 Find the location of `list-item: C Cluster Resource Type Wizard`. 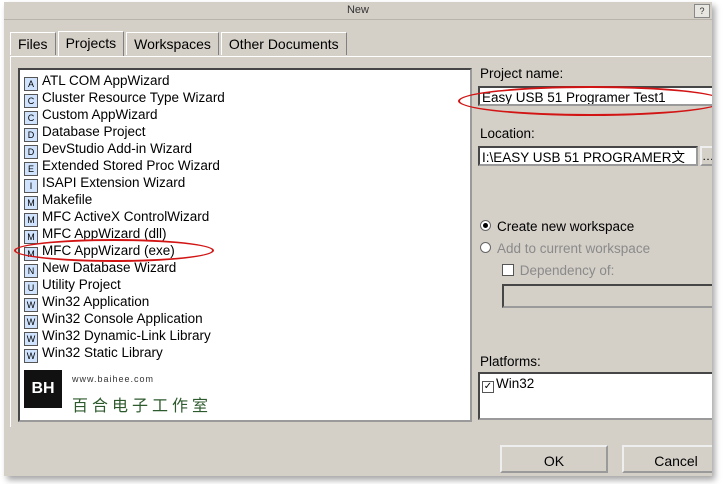

list-item: C Cluster Resource Type Wizard is located at coordinates (124, 98).